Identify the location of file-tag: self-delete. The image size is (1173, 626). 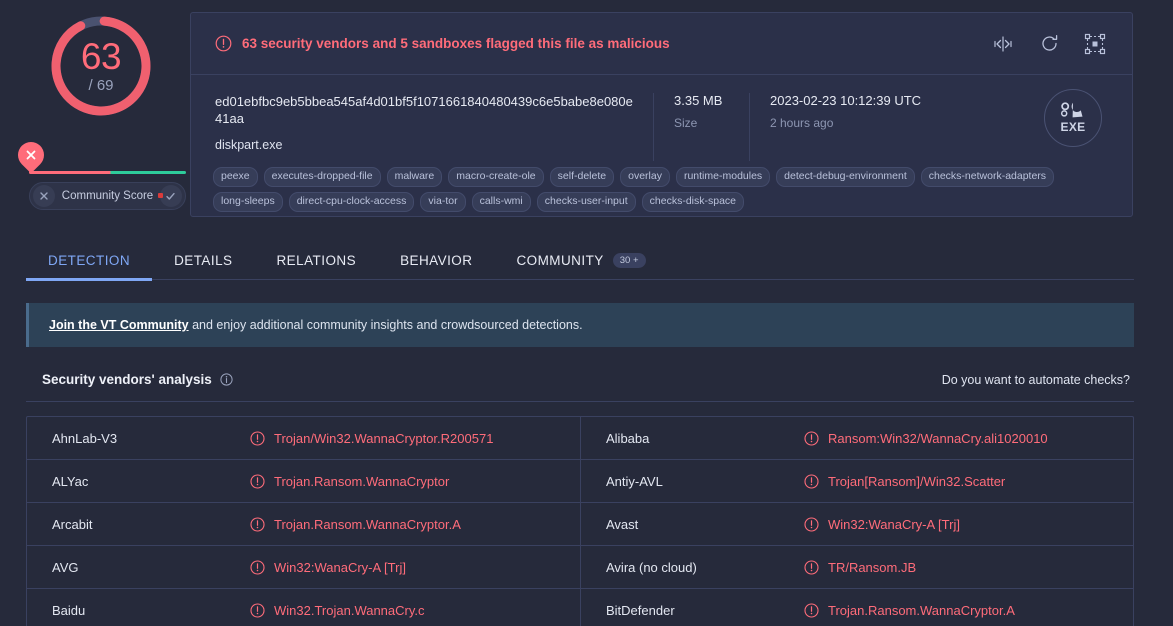
(582, 177).